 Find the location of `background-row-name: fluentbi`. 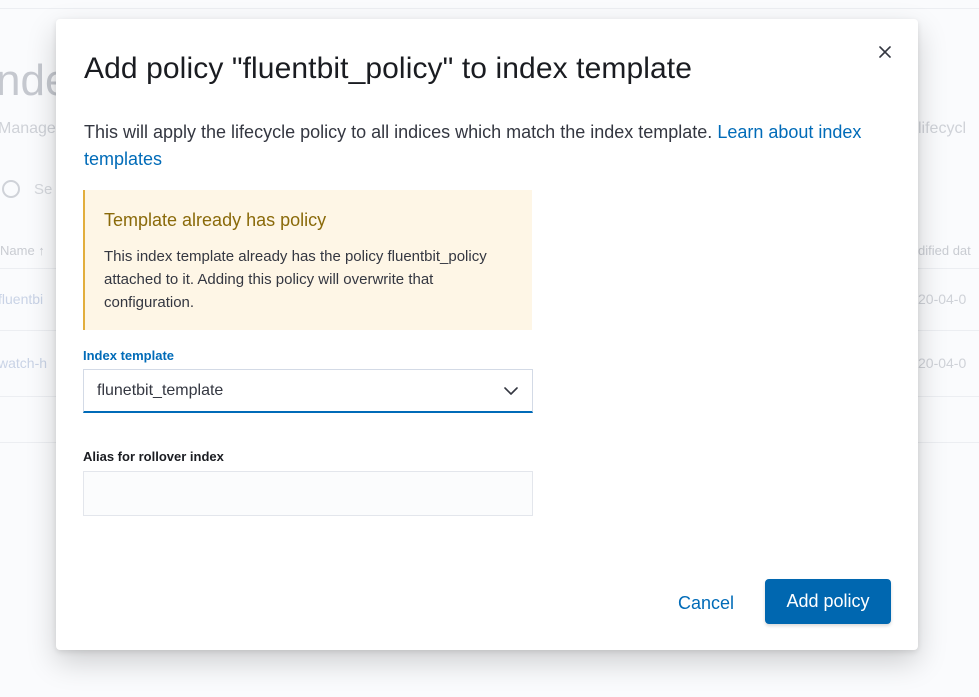

background-row-name: fluentbi is located at coordinates (22, 299).